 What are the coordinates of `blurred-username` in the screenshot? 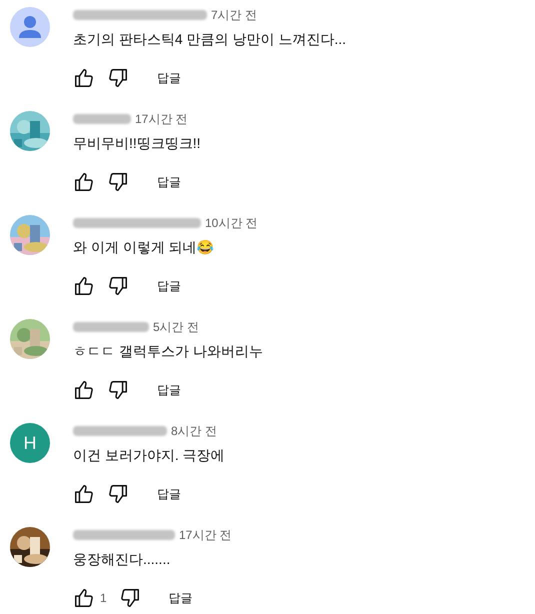 It's located at (102, 119).